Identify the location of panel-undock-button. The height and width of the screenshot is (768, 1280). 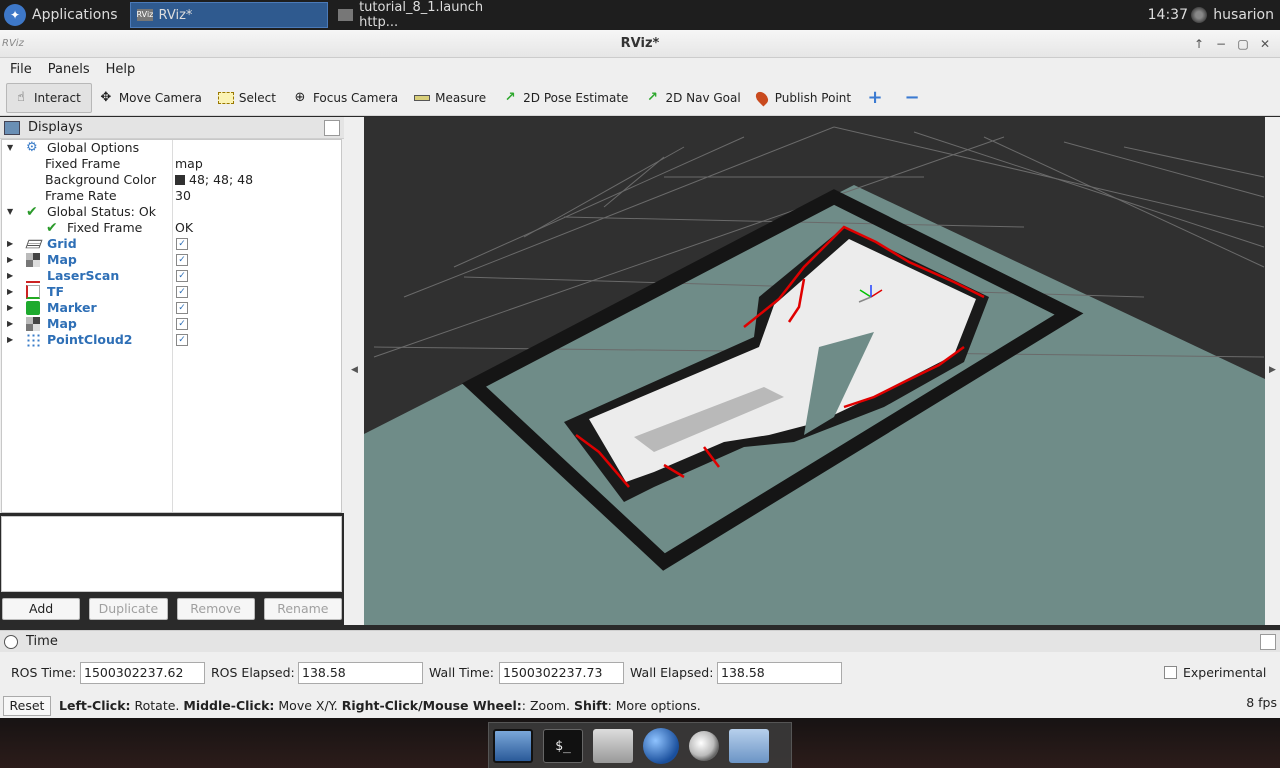
(332, 128).